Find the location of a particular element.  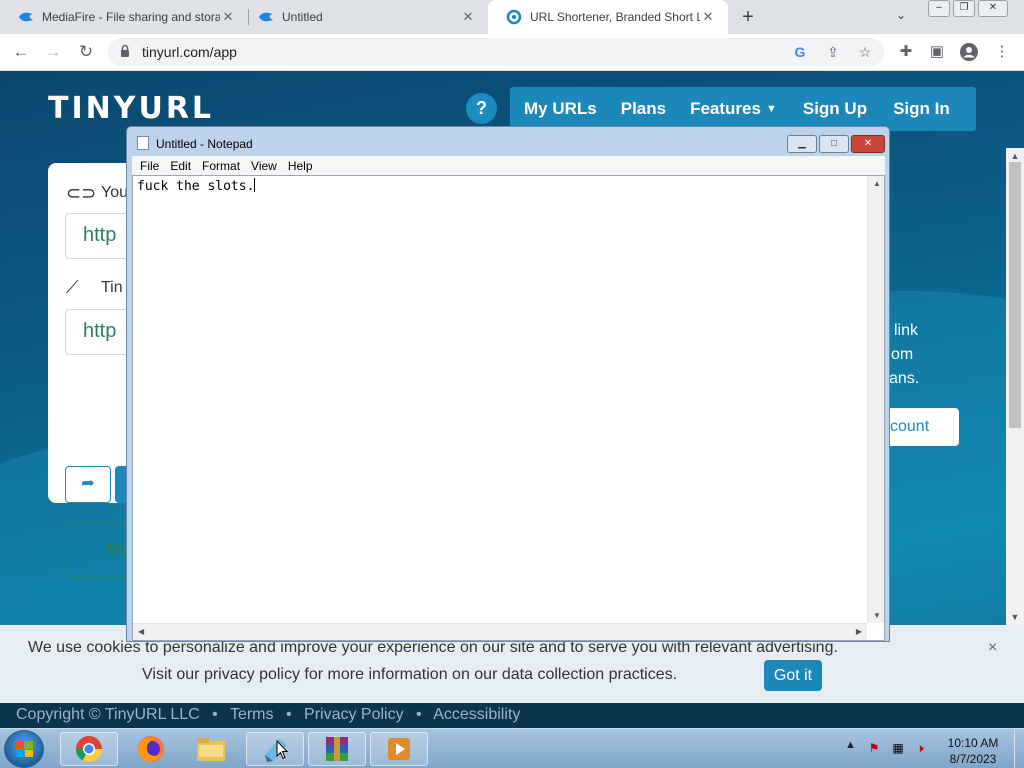

menu-edit: Edit is located at coordinates (180, 166).